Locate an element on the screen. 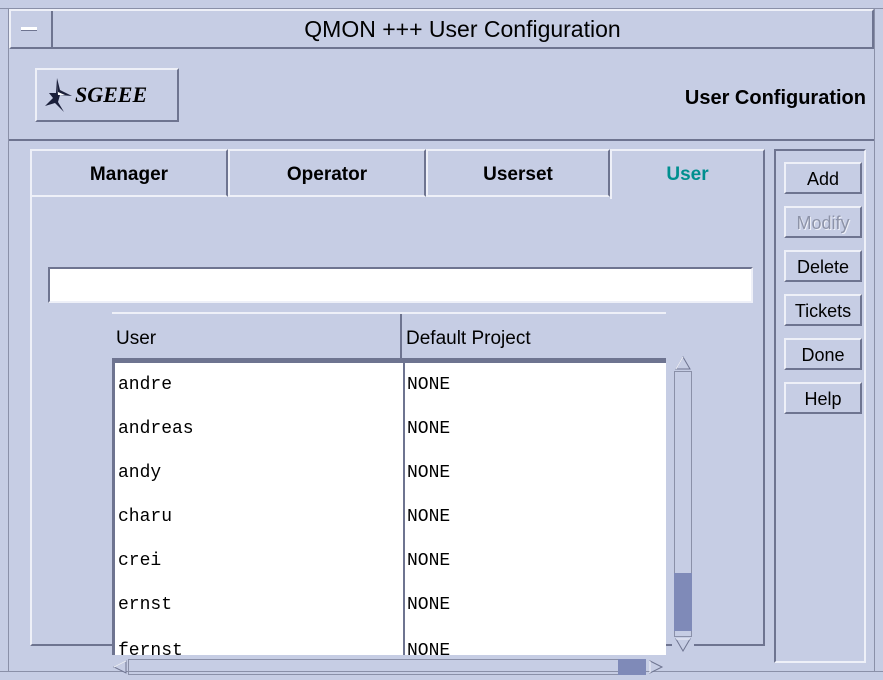 Image resolution: width=883 pixels, height=680 pixels. scroll-right-arrow-icon is located at coordinates (656, 667).